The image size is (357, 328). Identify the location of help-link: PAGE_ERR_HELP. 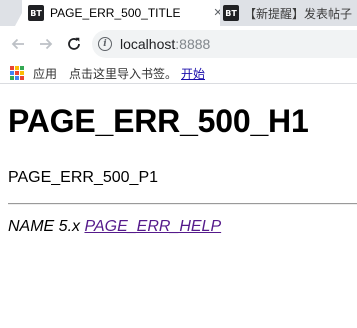
(152, 226).